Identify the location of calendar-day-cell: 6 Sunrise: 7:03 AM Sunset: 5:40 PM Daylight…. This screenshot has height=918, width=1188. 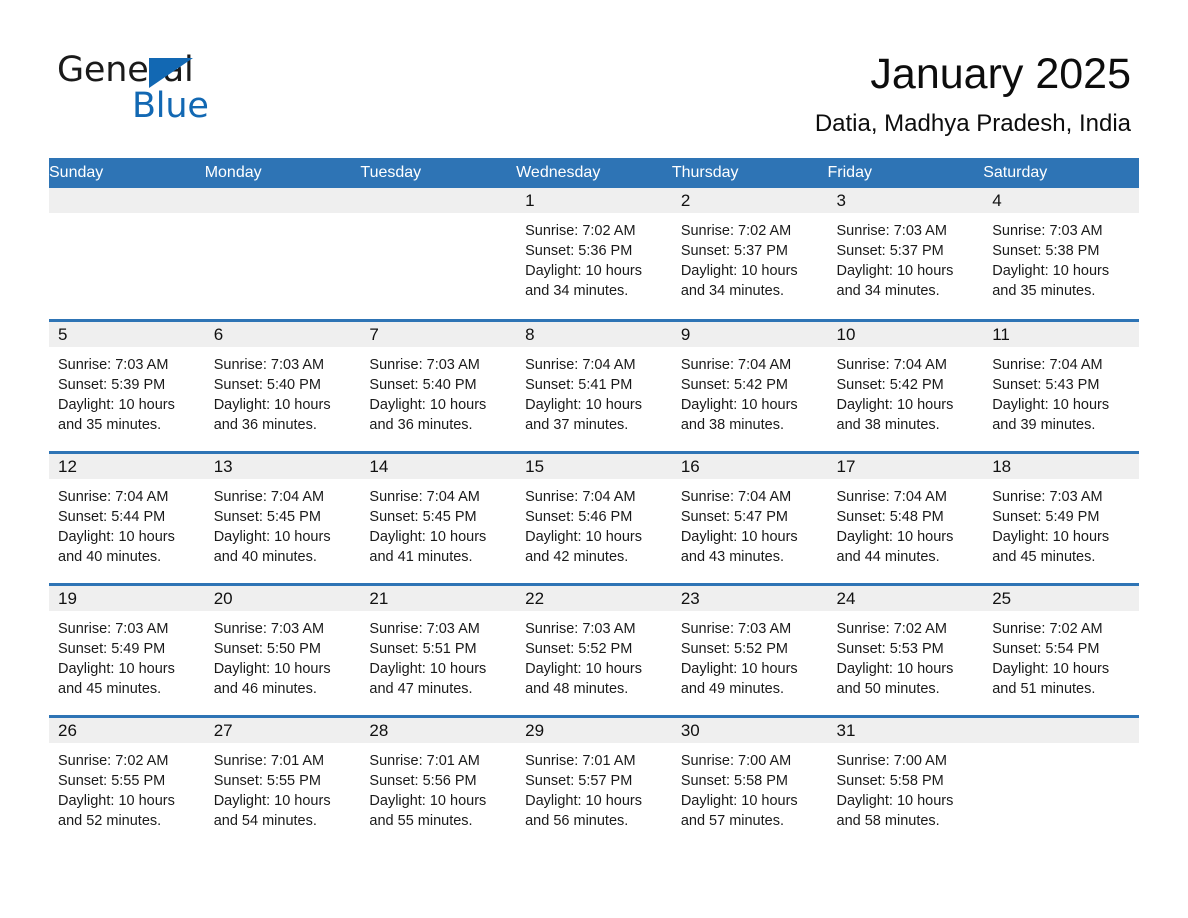
(282, 385).